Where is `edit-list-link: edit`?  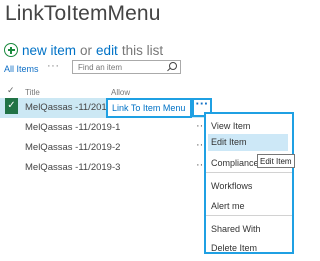 edit-list-link: edit is located at coordinates (107, 50).